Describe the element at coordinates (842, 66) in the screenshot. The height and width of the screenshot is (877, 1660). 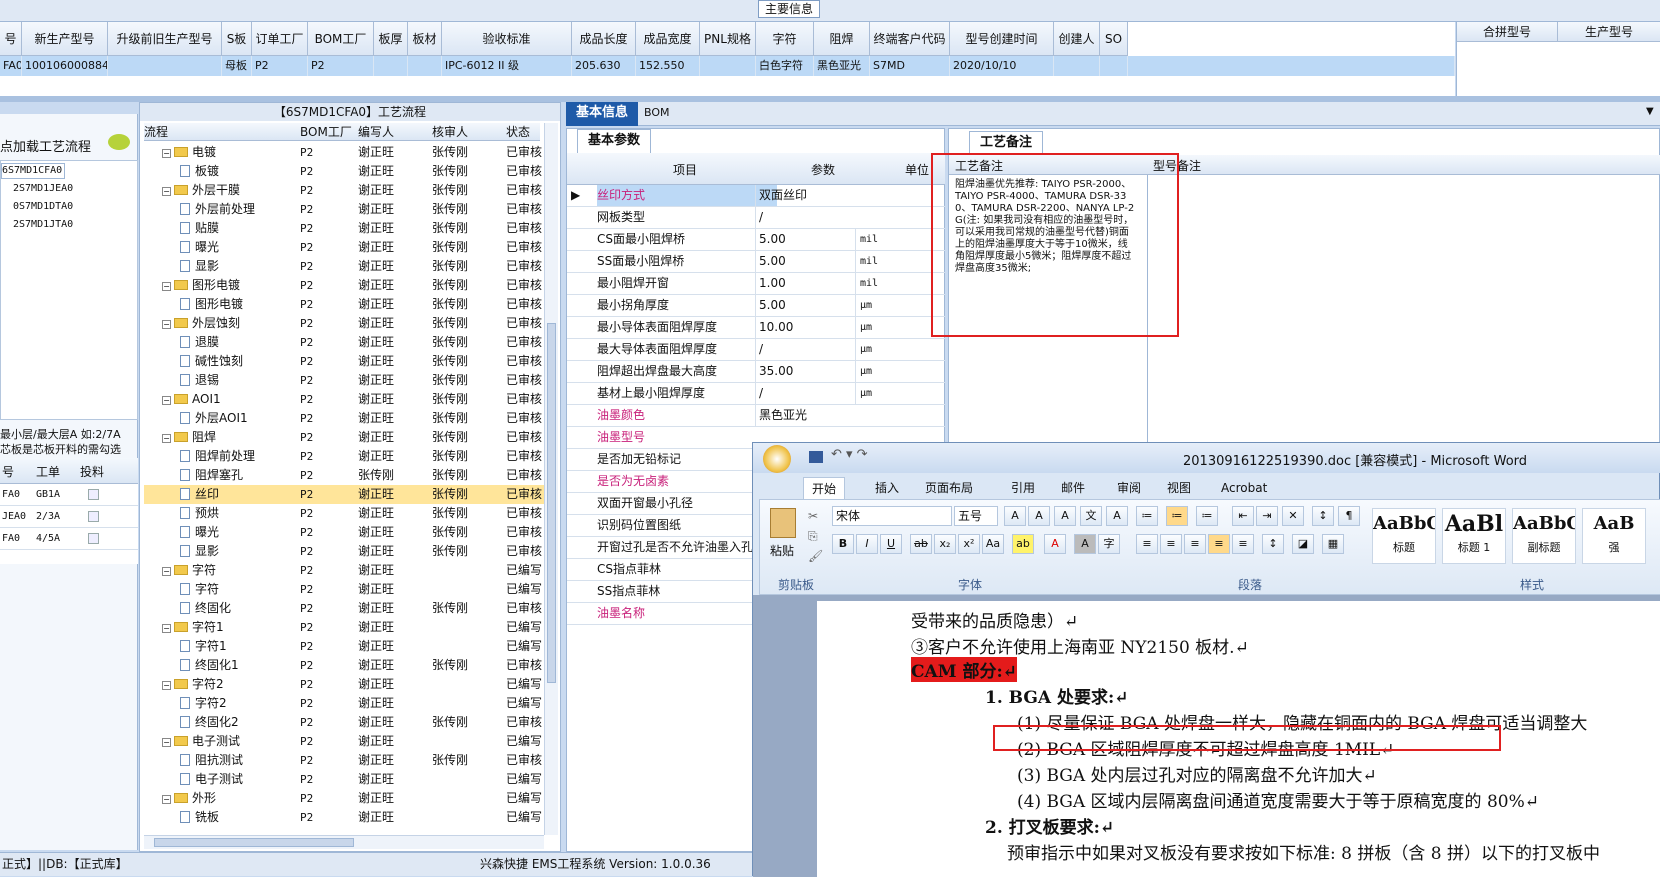
I see `grid-cell: 黑色亚光` at that location.